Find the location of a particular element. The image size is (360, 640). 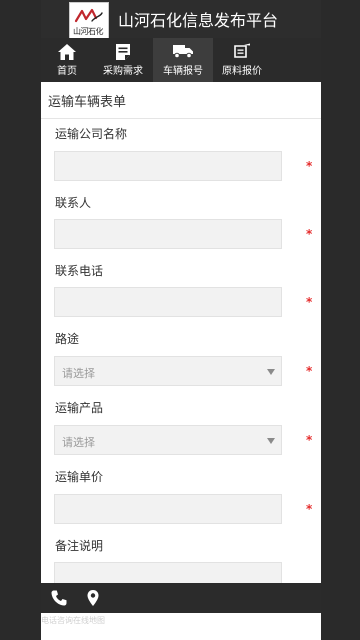

pen-paper-icon is located at coordinates (242, 50).